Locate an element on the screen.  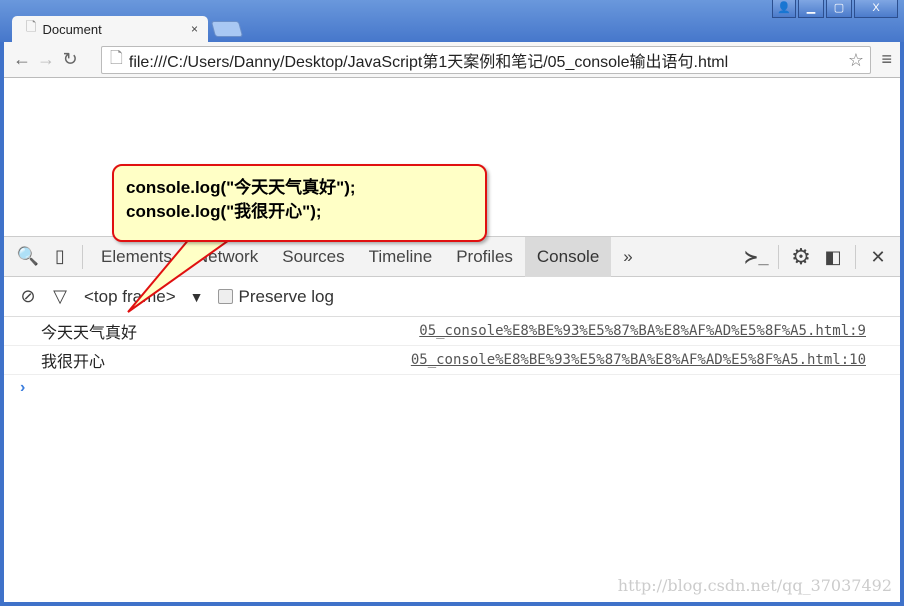
callout-line: console.log("今天天气真好"); is located at coordinates (241, 187).